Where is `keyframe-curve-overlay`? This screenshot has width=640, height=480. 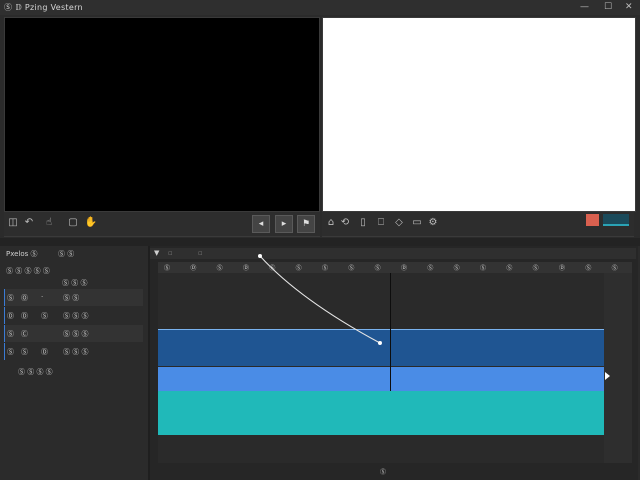 keyframe-curve-overlay is located at coordinates (434, 317).